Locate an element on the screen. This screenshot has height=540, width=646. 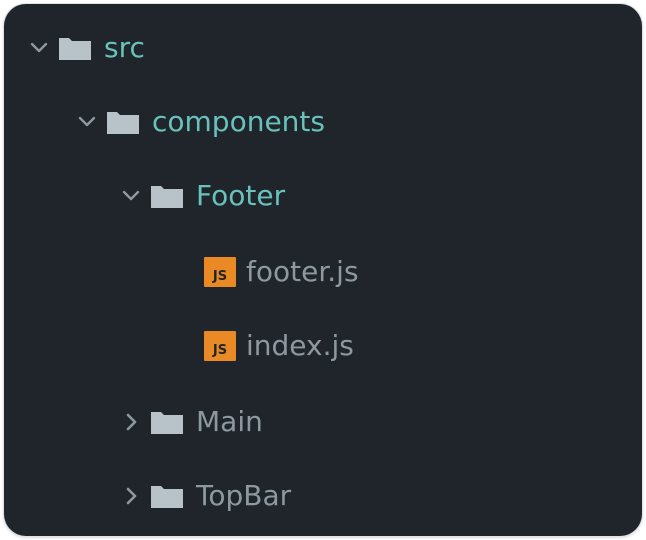
tree-item-footer-js: JS footer.js is located at coordinates (323, 272).